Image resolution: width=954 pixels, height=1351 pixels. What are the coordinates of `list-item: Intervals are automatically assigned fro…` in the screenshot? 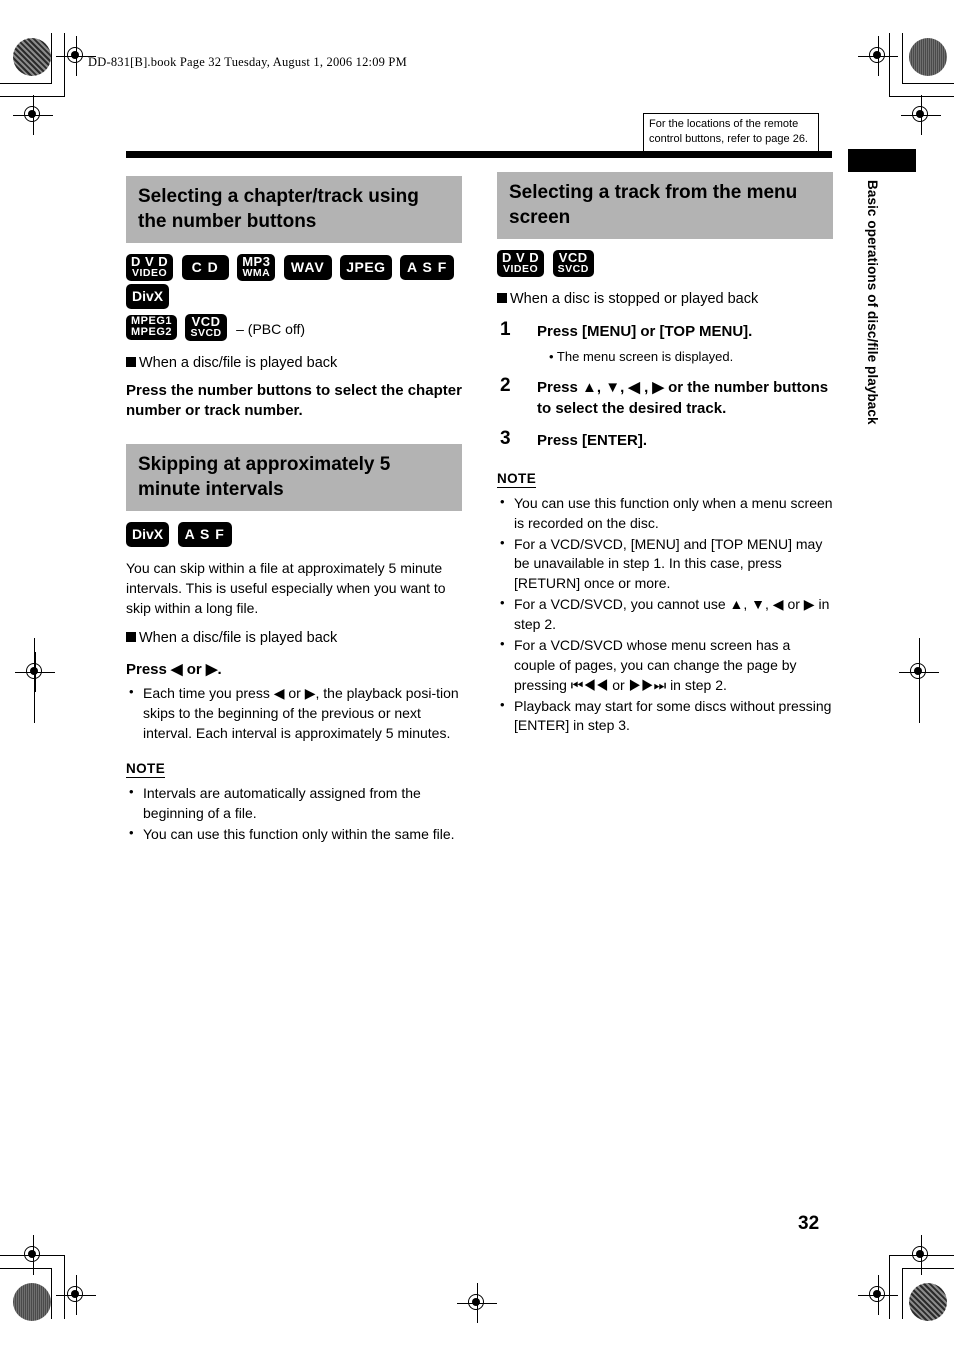 It's located at (294, 803).